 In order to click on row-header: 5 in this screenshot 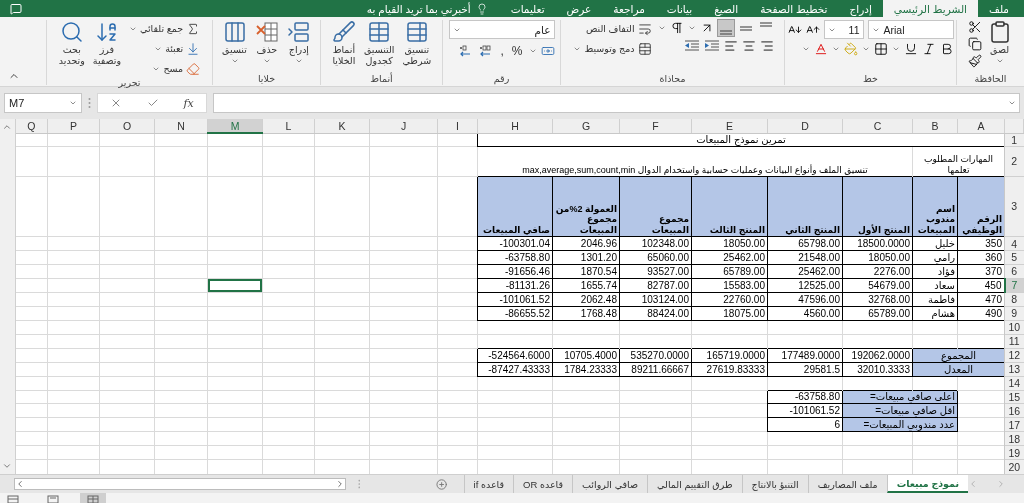, I will do `click(1014, 257)`.